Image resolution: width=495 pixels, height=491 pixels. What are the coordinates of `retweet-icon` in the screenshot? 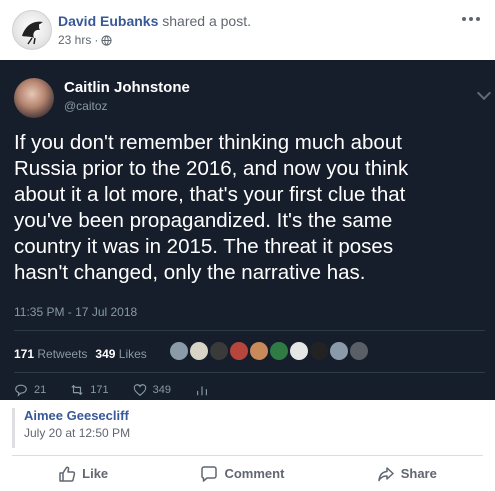 It's located at (77, 390).